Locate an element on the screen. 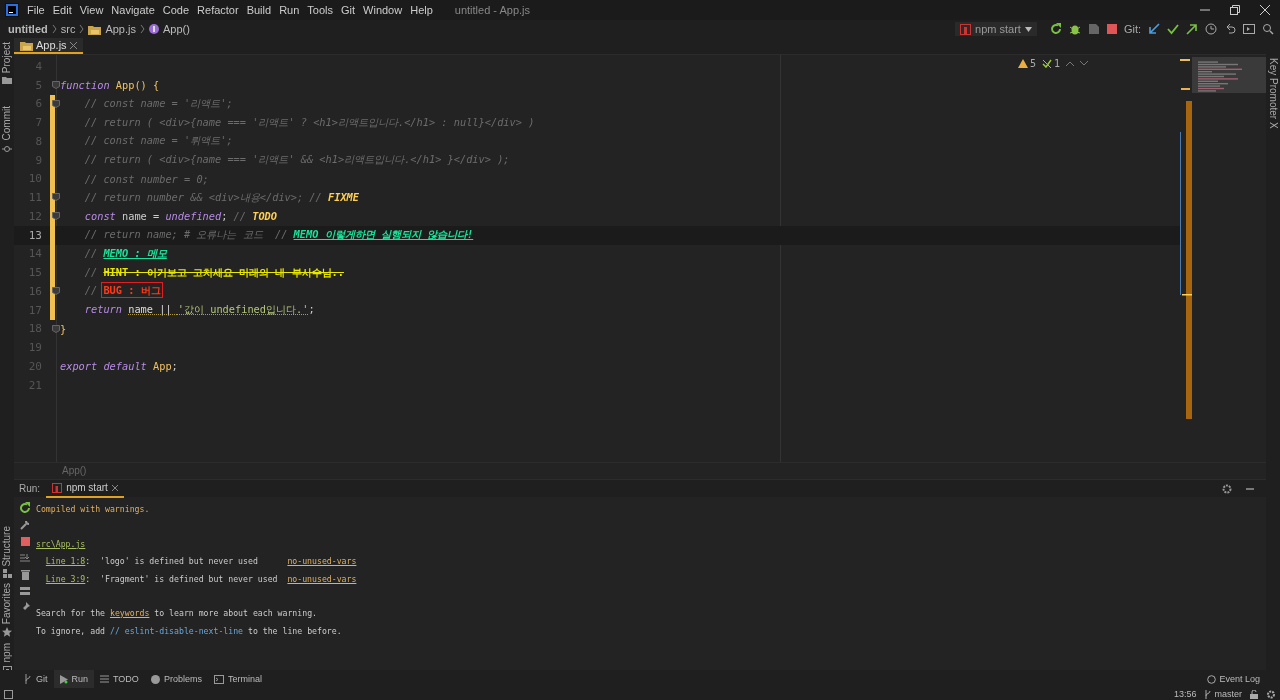  branch-icon is located at coordinates (28, 679).